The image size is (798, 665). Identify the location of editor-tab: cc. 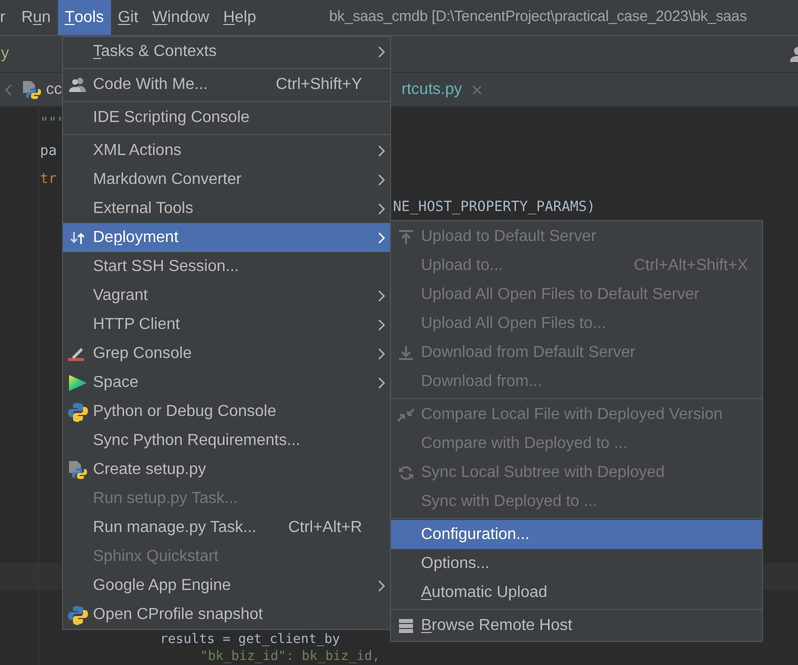
(42, 89).